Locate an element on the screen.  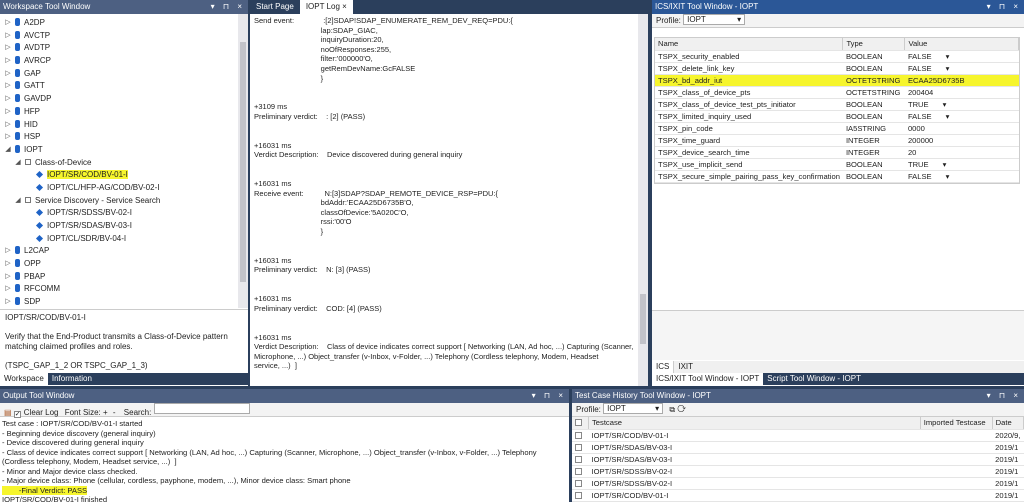
col-testcase: Testcase is located at coordinates (754, 423).